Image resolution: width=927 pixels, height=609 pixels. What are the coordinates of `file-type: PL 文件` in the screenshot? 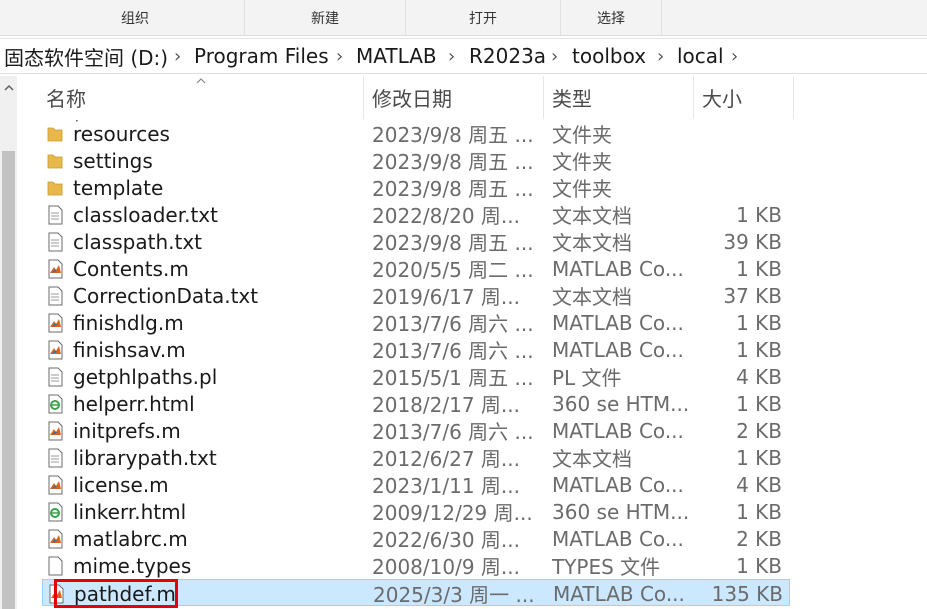 It's located at (587, 378).